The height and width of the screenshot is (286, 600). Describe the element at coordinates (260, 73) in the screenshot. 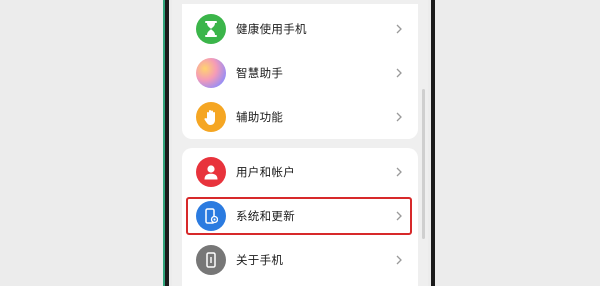

I see `settings-item-label: 智慧助手` at that location.